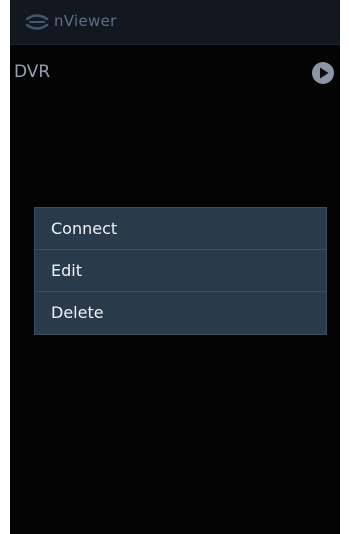 This screenshot has height=534, width=349. What do you see at coordinates (85, 21) in the screenshot?
I see `app-title: nViewer` at bounding box center [85, 21].